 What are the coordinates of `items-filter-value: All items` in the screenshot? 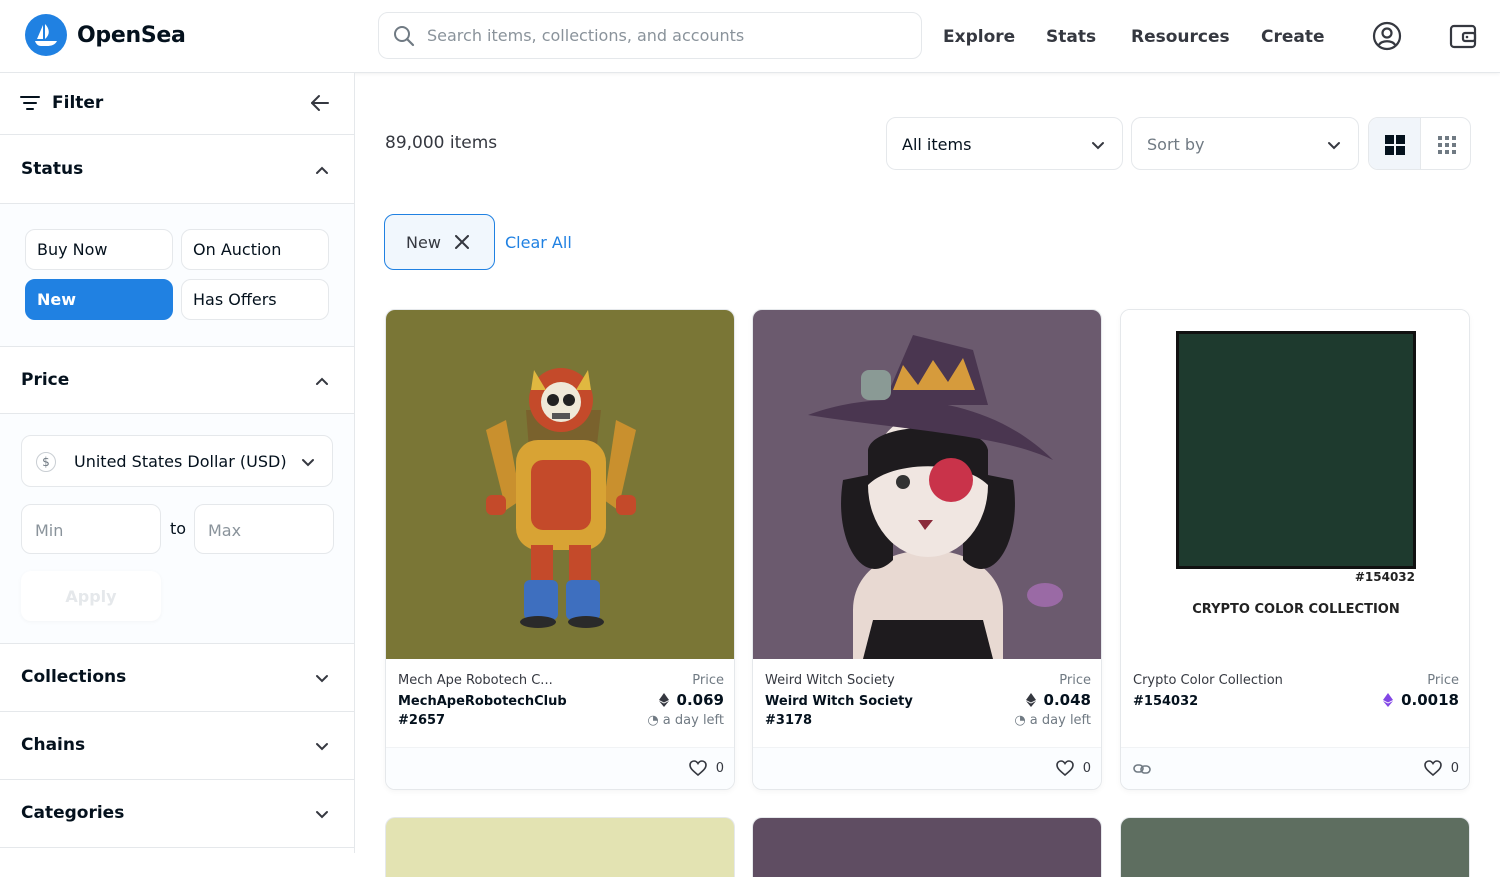 It's located at (937, 144).